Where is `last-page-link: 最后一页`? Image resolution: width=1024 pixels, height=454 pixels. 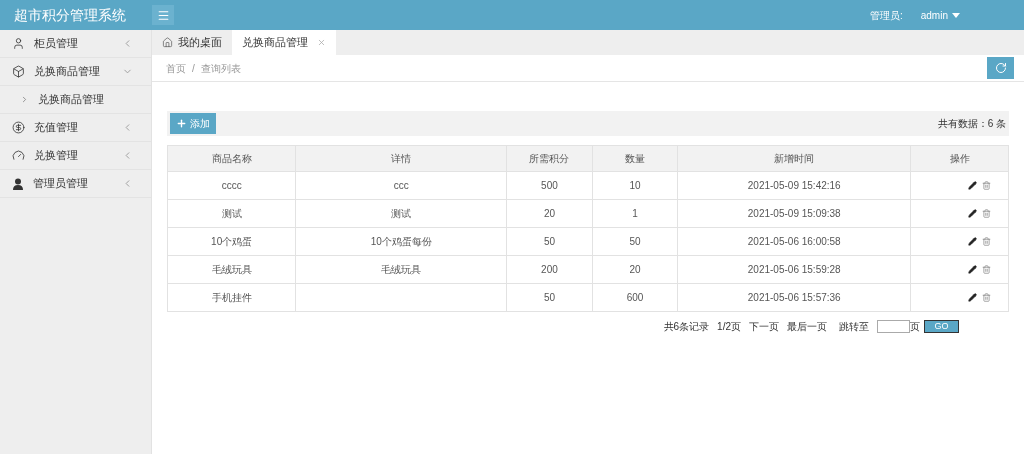
last-page-link: 最后一页 is located at coordinates (807, 326).